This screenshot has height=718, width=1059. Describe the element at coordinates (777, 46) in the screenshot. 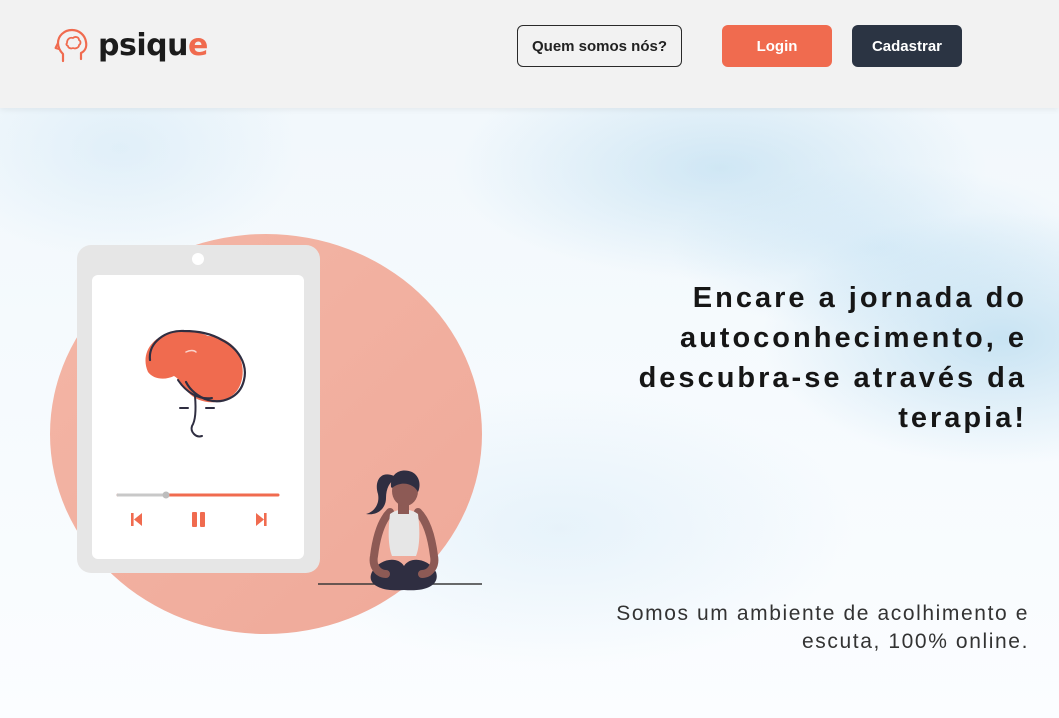

I see `login-button: Login` at that location.